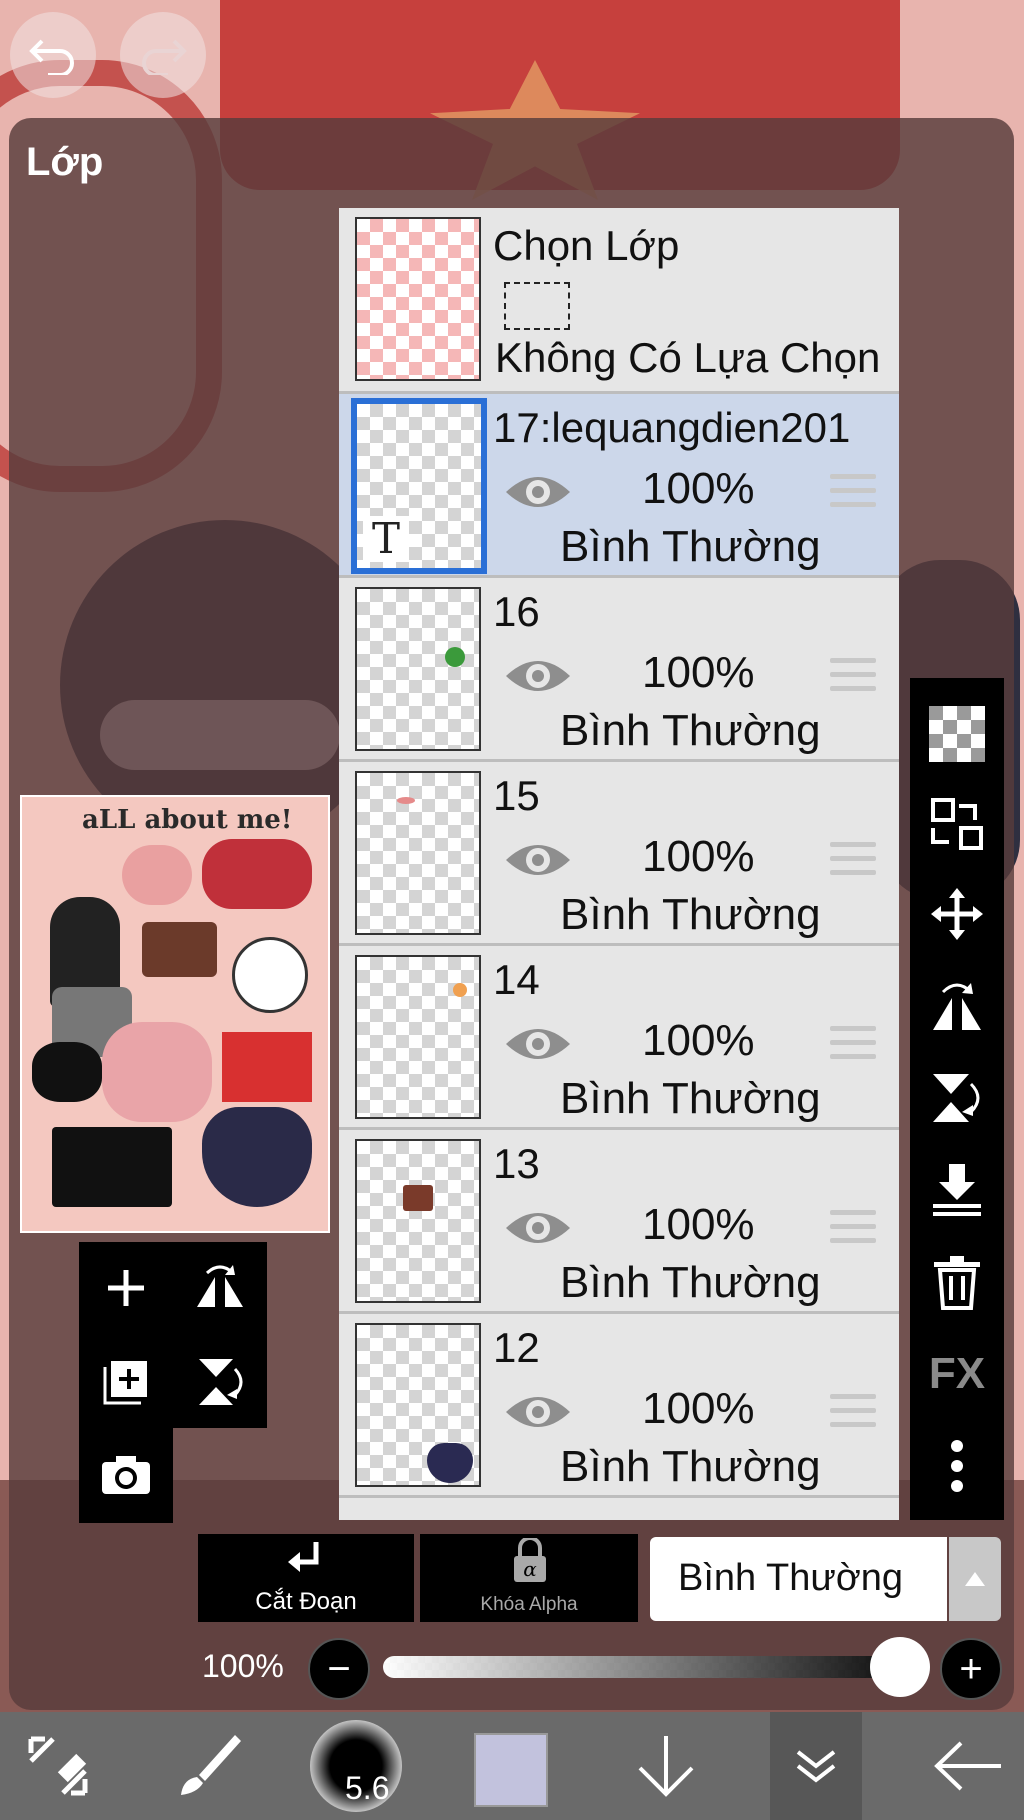 The width and height of the screenshot is (1024, 1820). I want to click on layer-thumbnail: T, so click(419, 486).